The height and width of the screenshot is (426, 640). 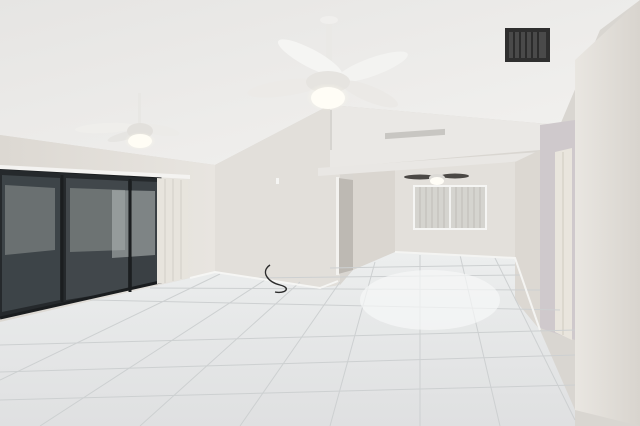 I want to click on hallway-opening, so click(x=345, y=226).